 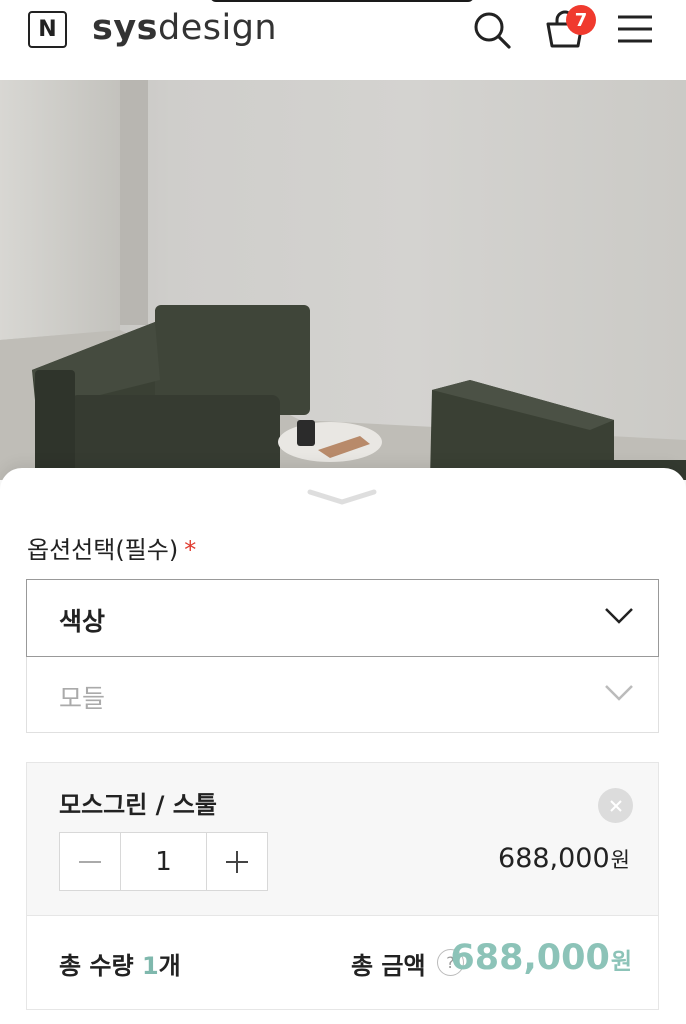 I want to click on brand-name: sysdesign, so click(x=184, y=28).